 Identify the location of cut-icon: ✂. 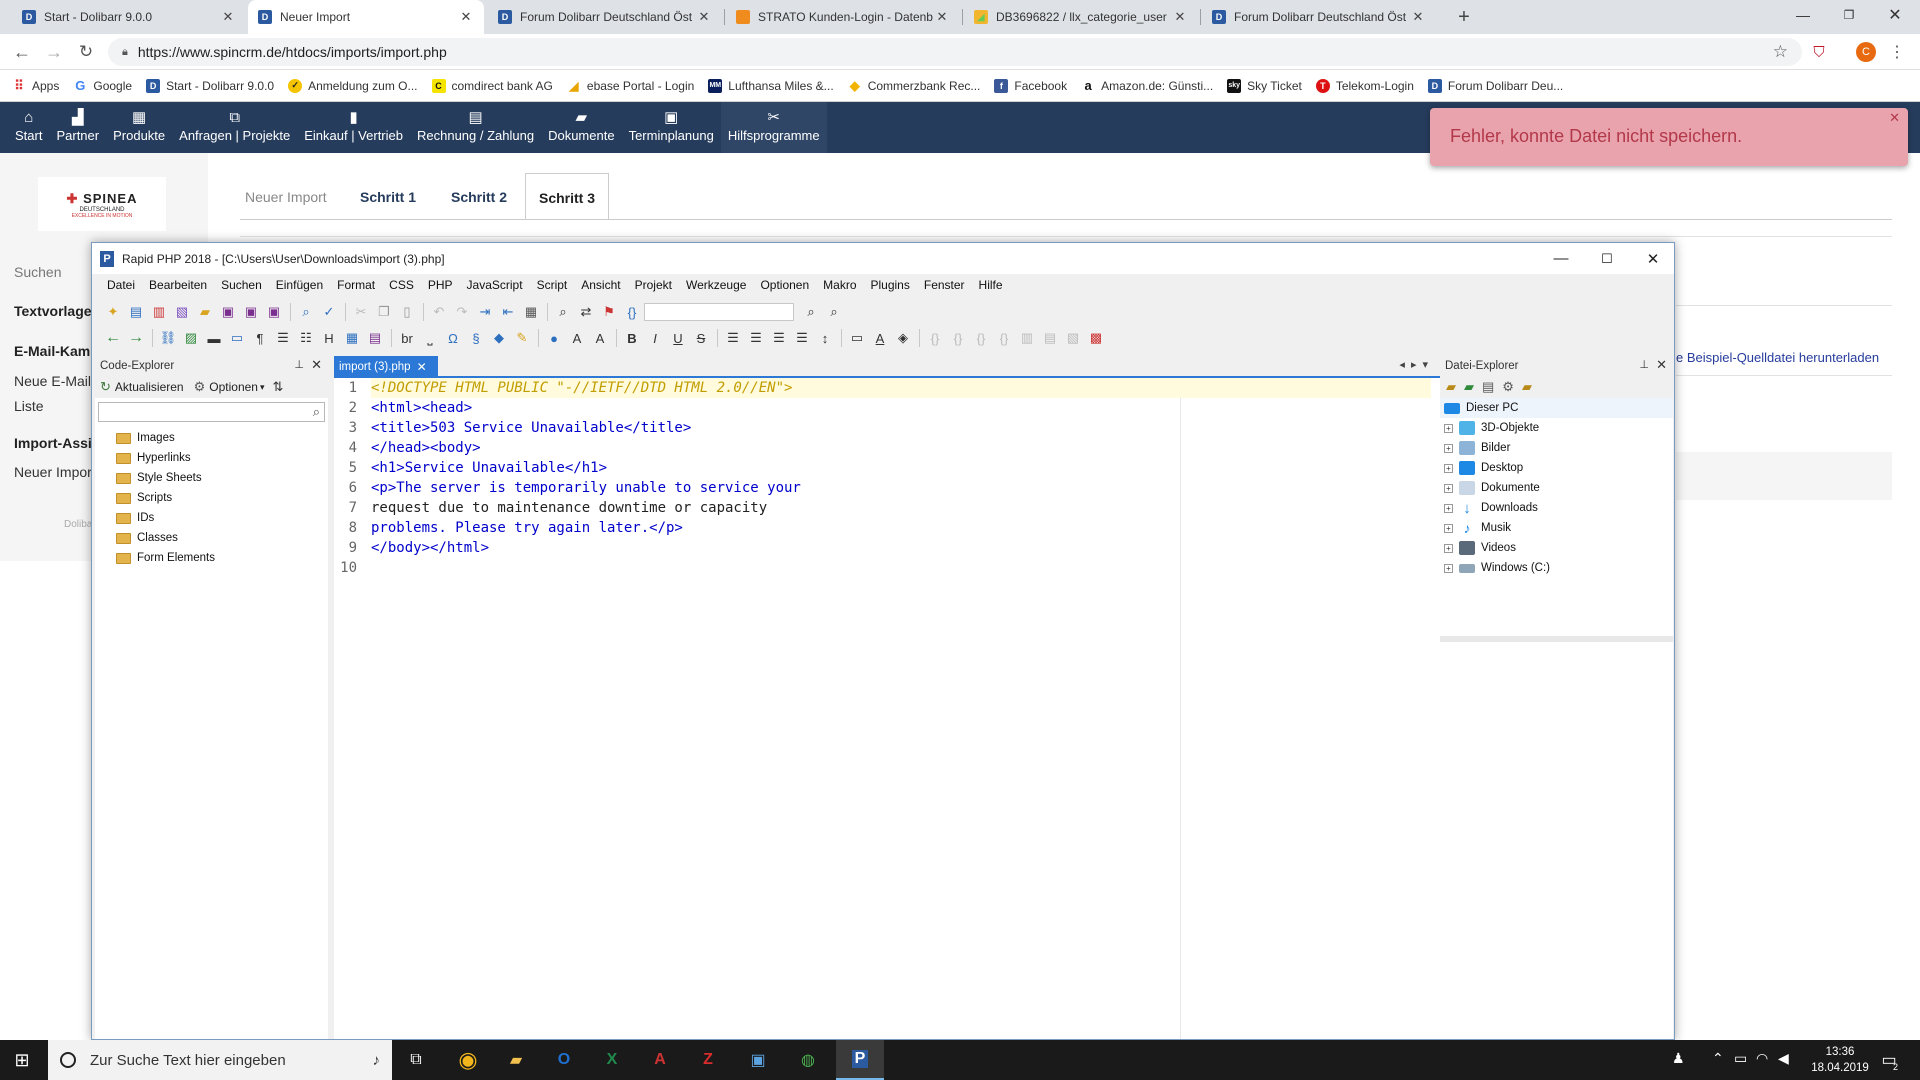
(361, 312).